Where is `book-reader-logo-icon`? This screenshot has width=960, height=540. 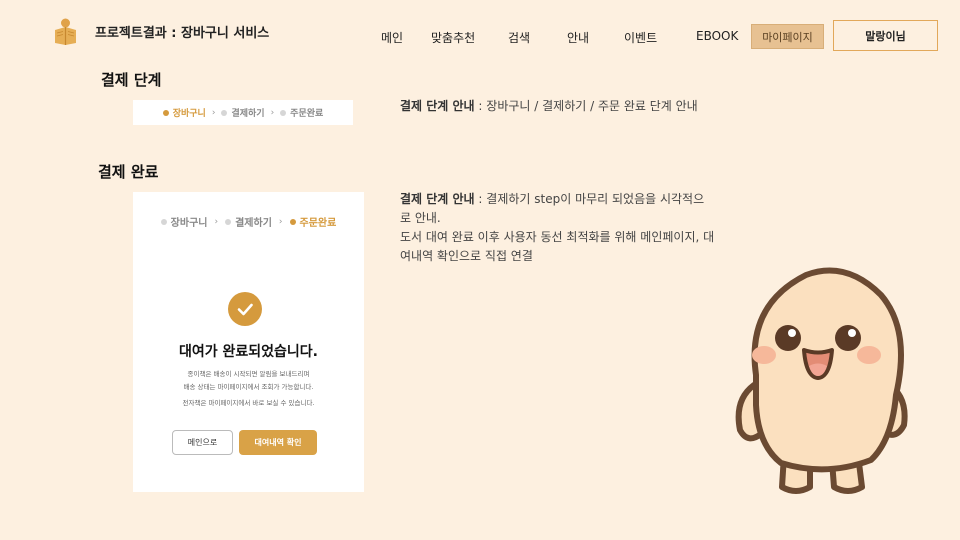
book-reader-logo-icon is located at coordinates (65, 31).